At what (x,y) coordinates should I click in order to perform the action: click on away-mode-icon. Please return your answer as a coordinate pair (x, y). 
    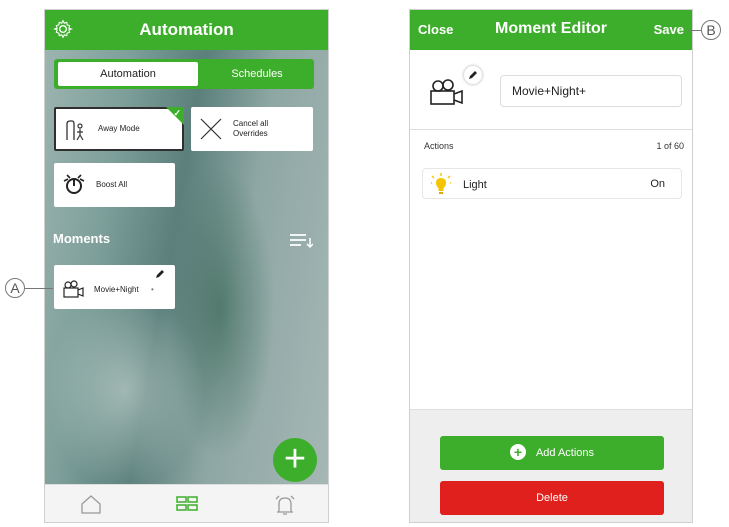
    Looking at the image, I should click on (75, 130).